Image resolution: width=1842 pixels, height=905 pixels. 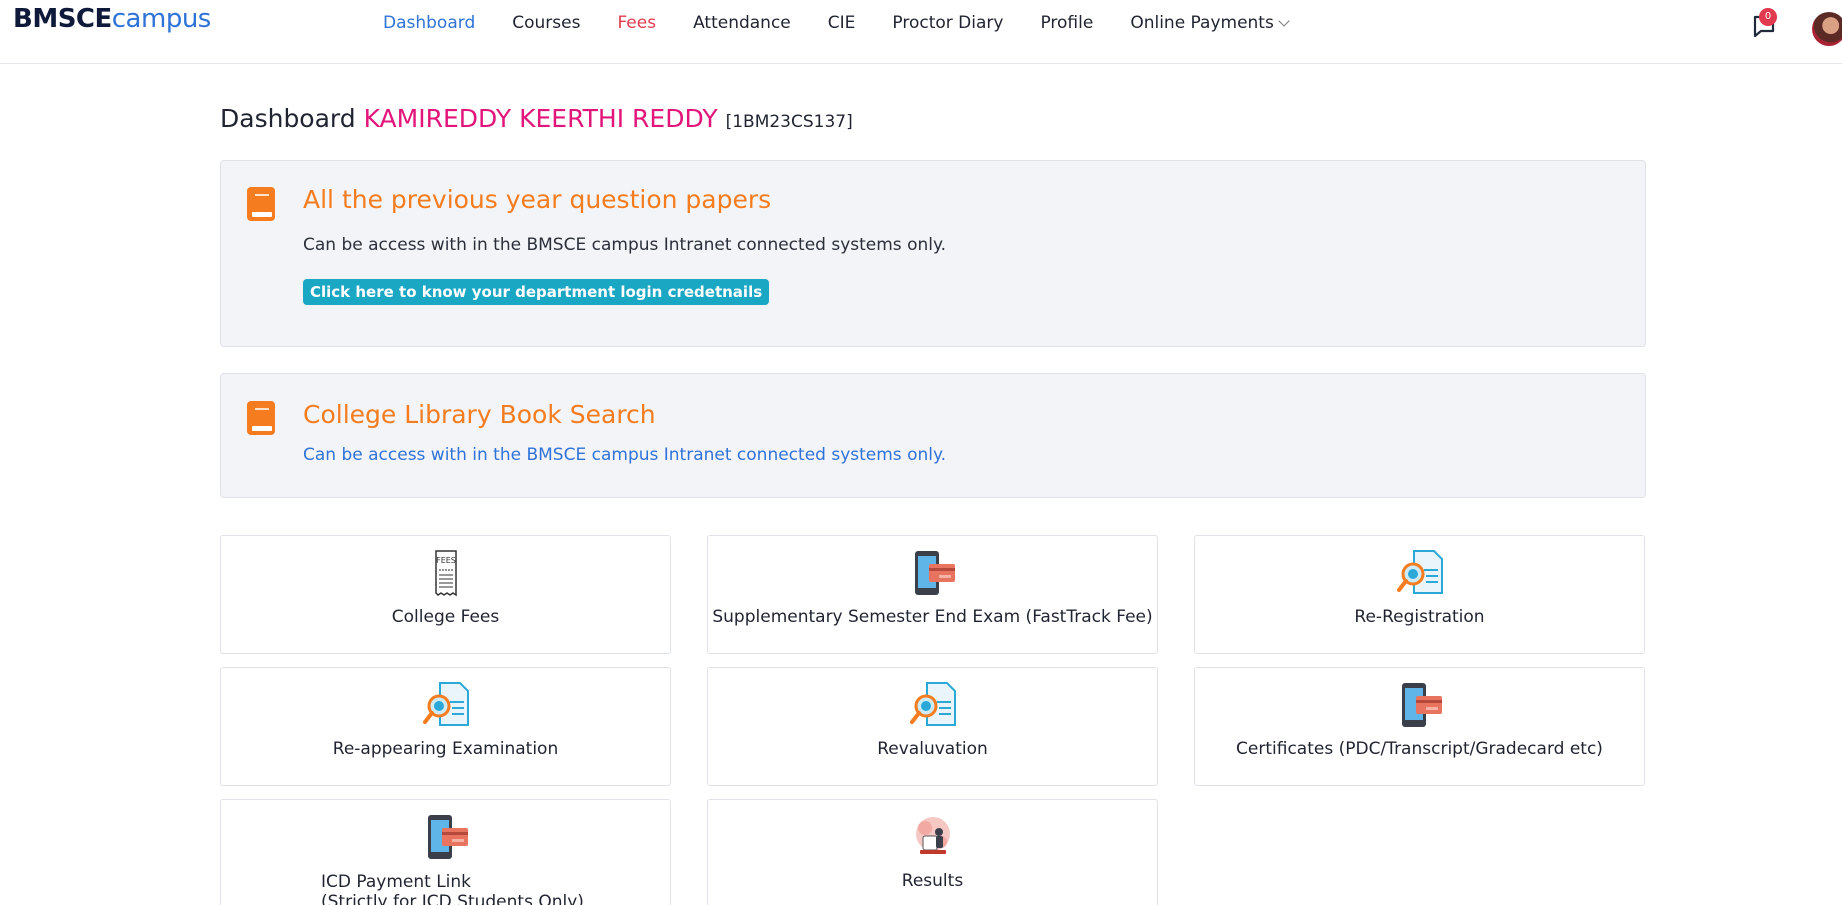 I want to click on nav-online-payments-label: Online Payments, so click(x=1202, y=23).